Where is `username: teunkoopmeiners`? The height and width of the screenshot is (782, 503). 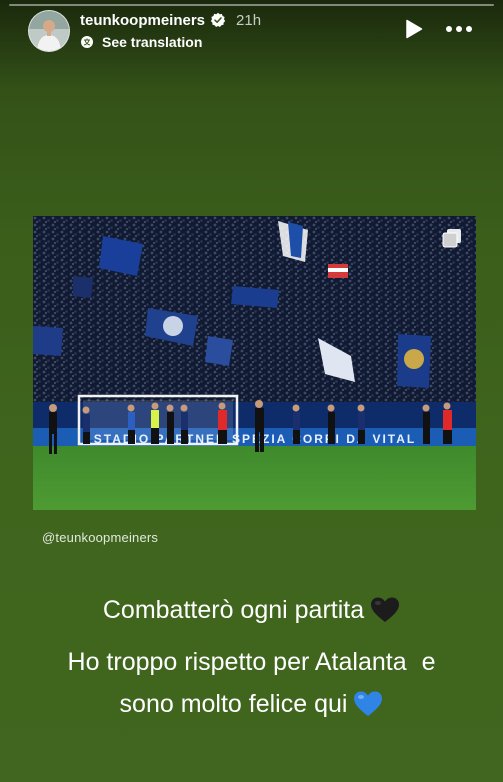 username: teunkoopmeiners is located at coordinates (142, 20).